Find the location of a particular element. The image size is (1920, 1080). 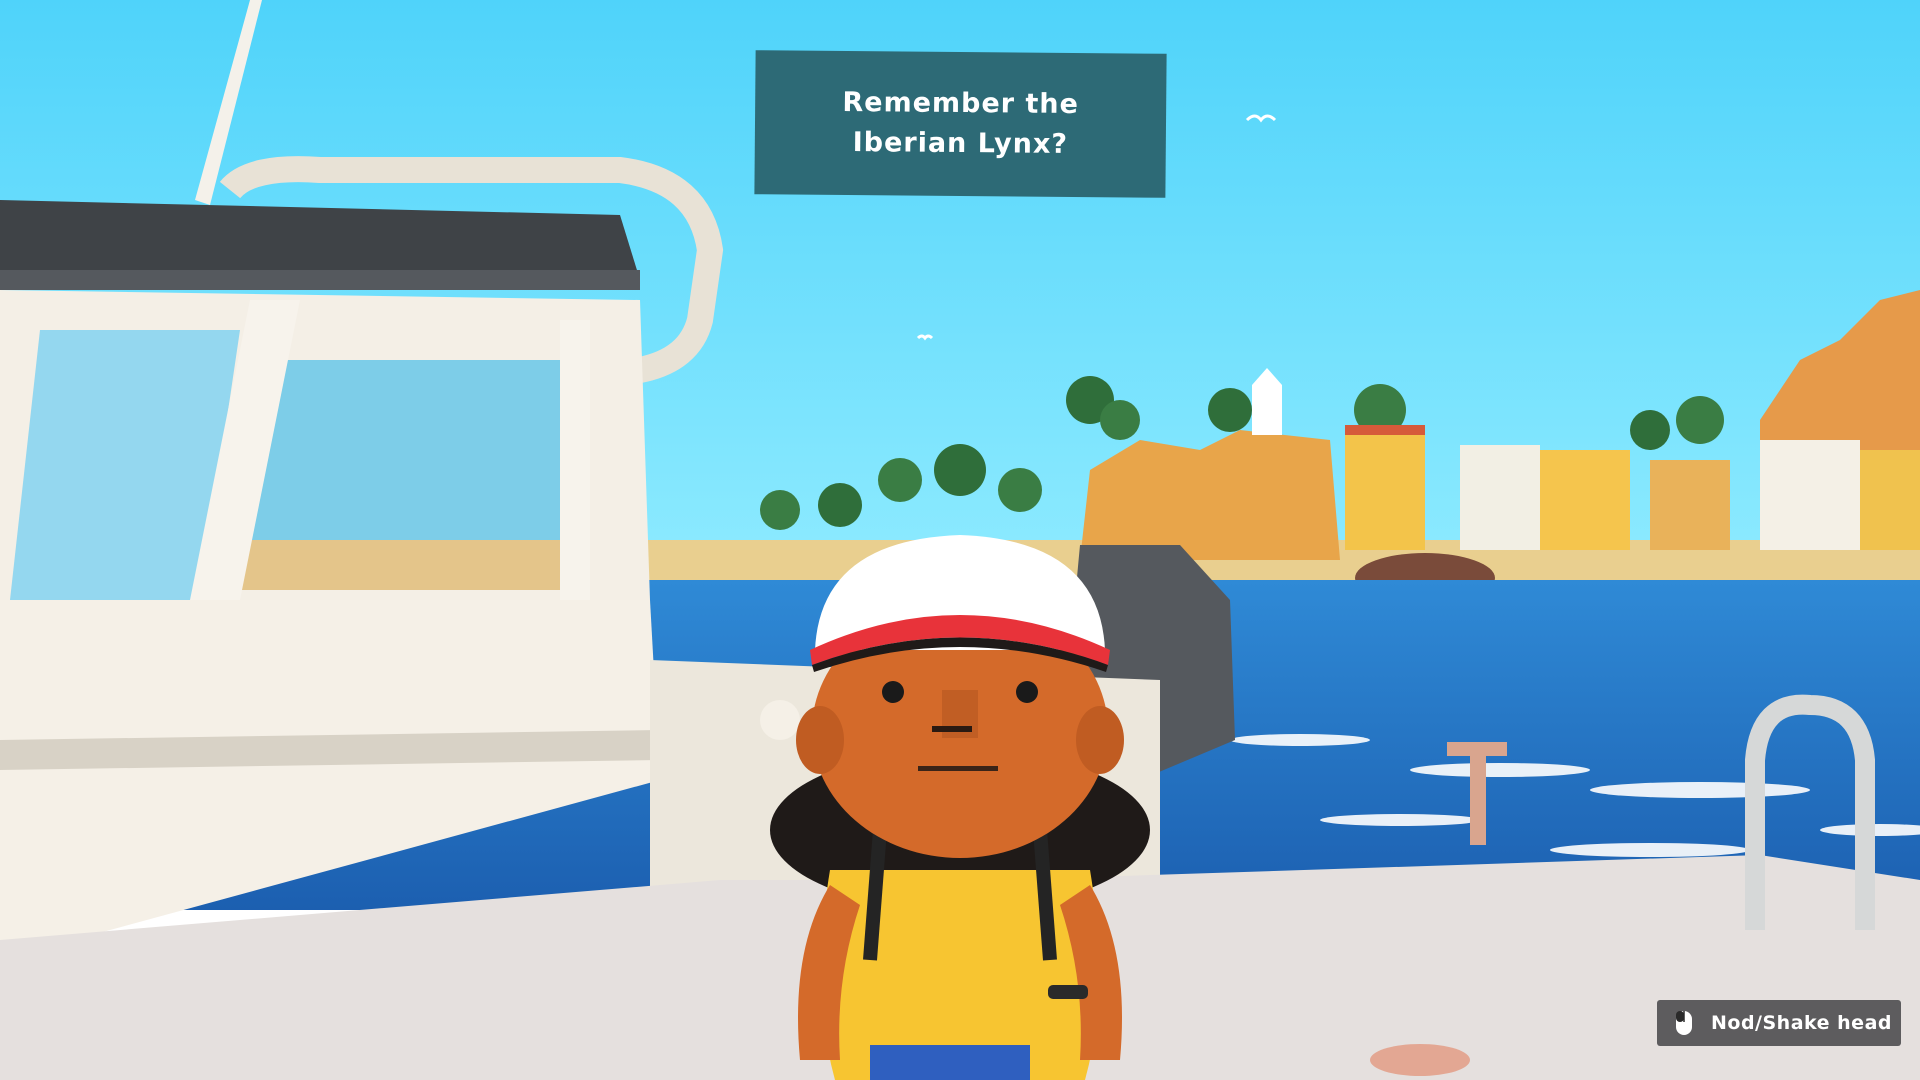

control-hint: Nod/Shake head is located at coordinates (1779, 1023).